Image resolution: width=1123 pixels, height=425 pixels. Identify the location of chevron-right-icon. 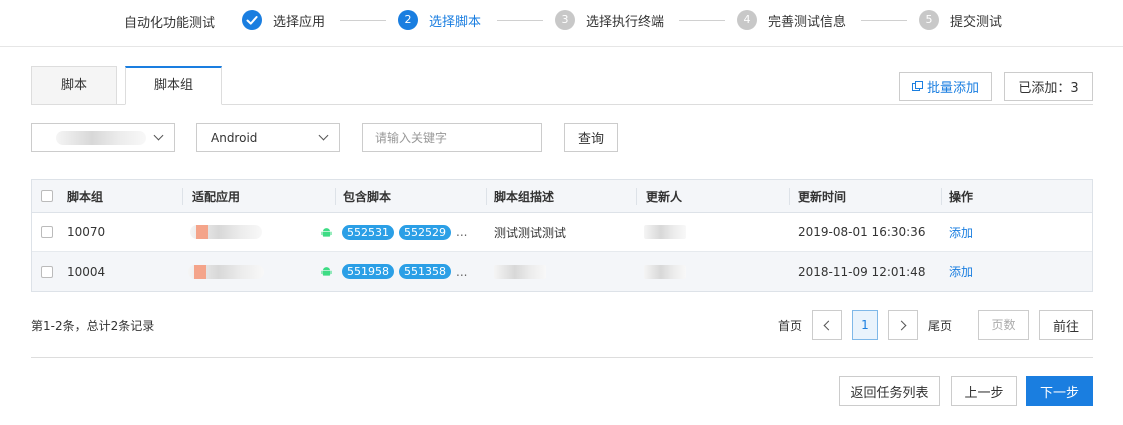
(901, 325).